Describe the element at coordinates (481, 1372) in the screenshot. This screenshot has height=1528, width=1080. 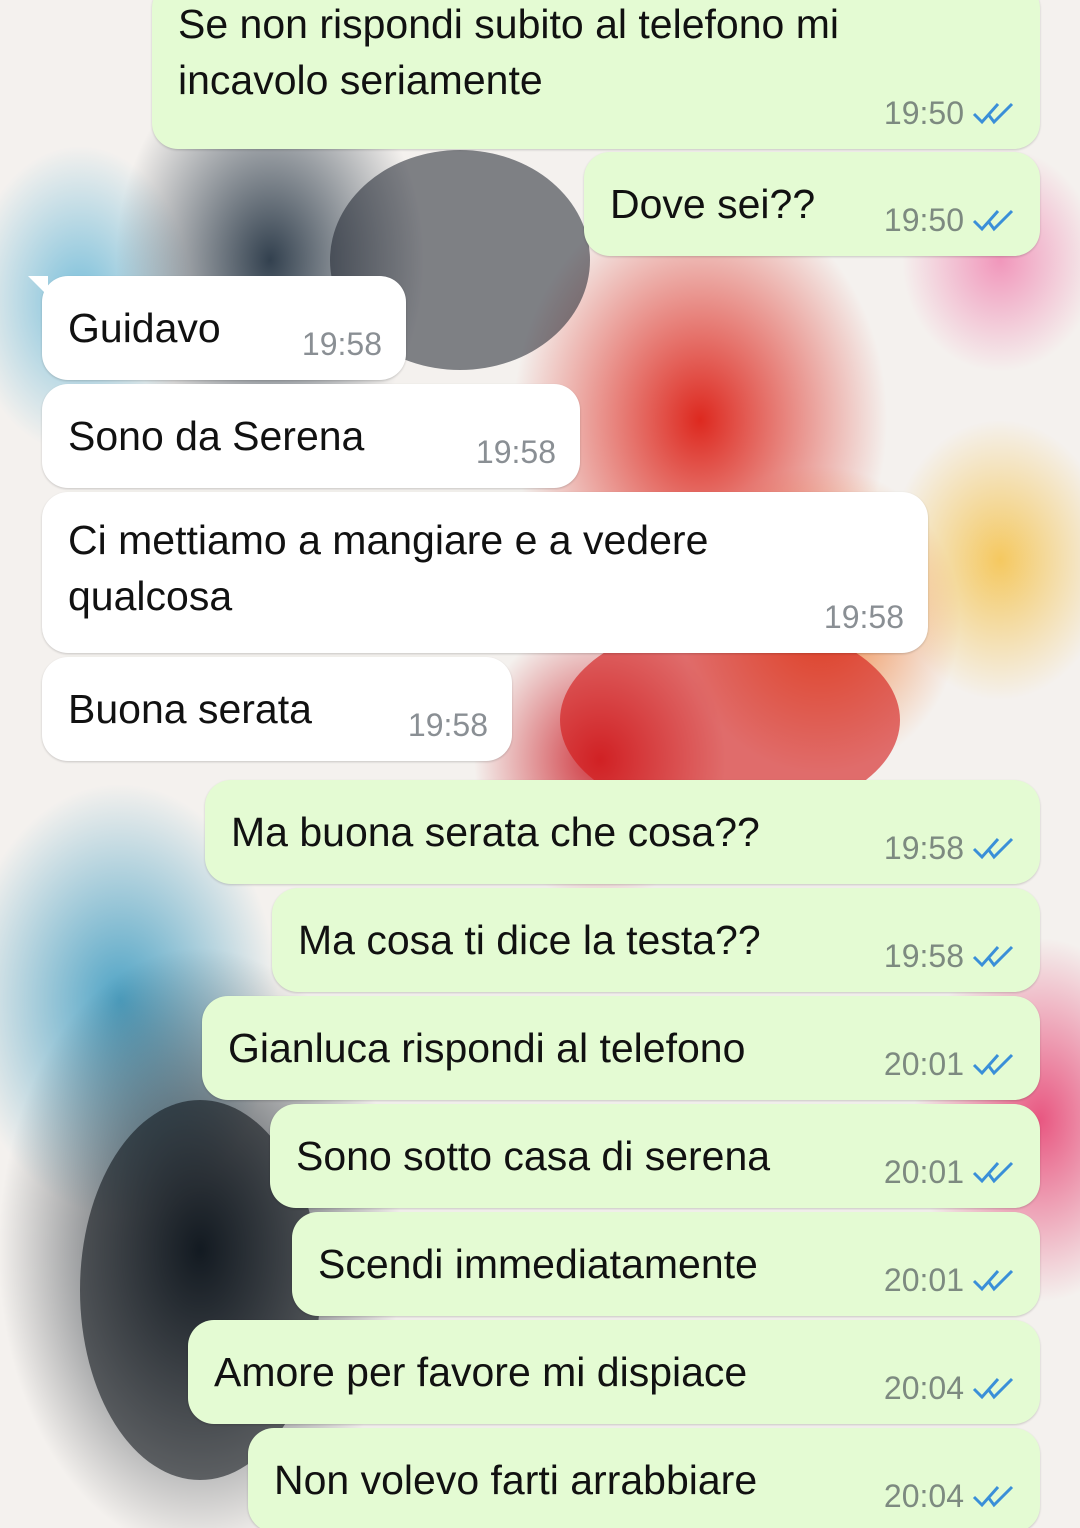
I see `message-text: Amore per favore mi dispiace` at that location.